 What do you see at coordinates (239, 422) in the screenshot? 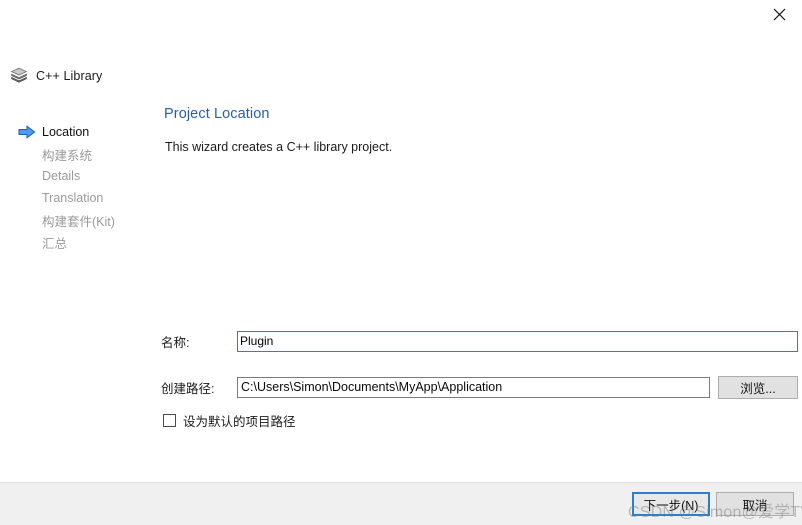
I see `default-path-checkbox-label: 设为默认的项目路径` at bounding box center [239, 422].